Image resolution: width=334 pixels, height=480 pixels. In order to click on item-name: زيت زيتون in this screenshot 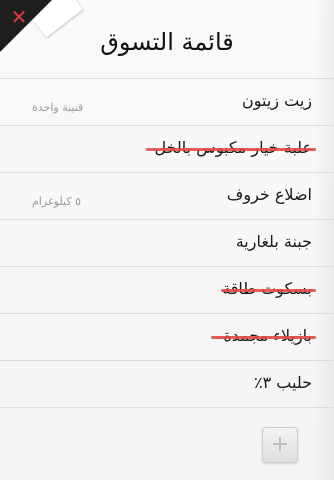, I will do `click(277, 100)`.